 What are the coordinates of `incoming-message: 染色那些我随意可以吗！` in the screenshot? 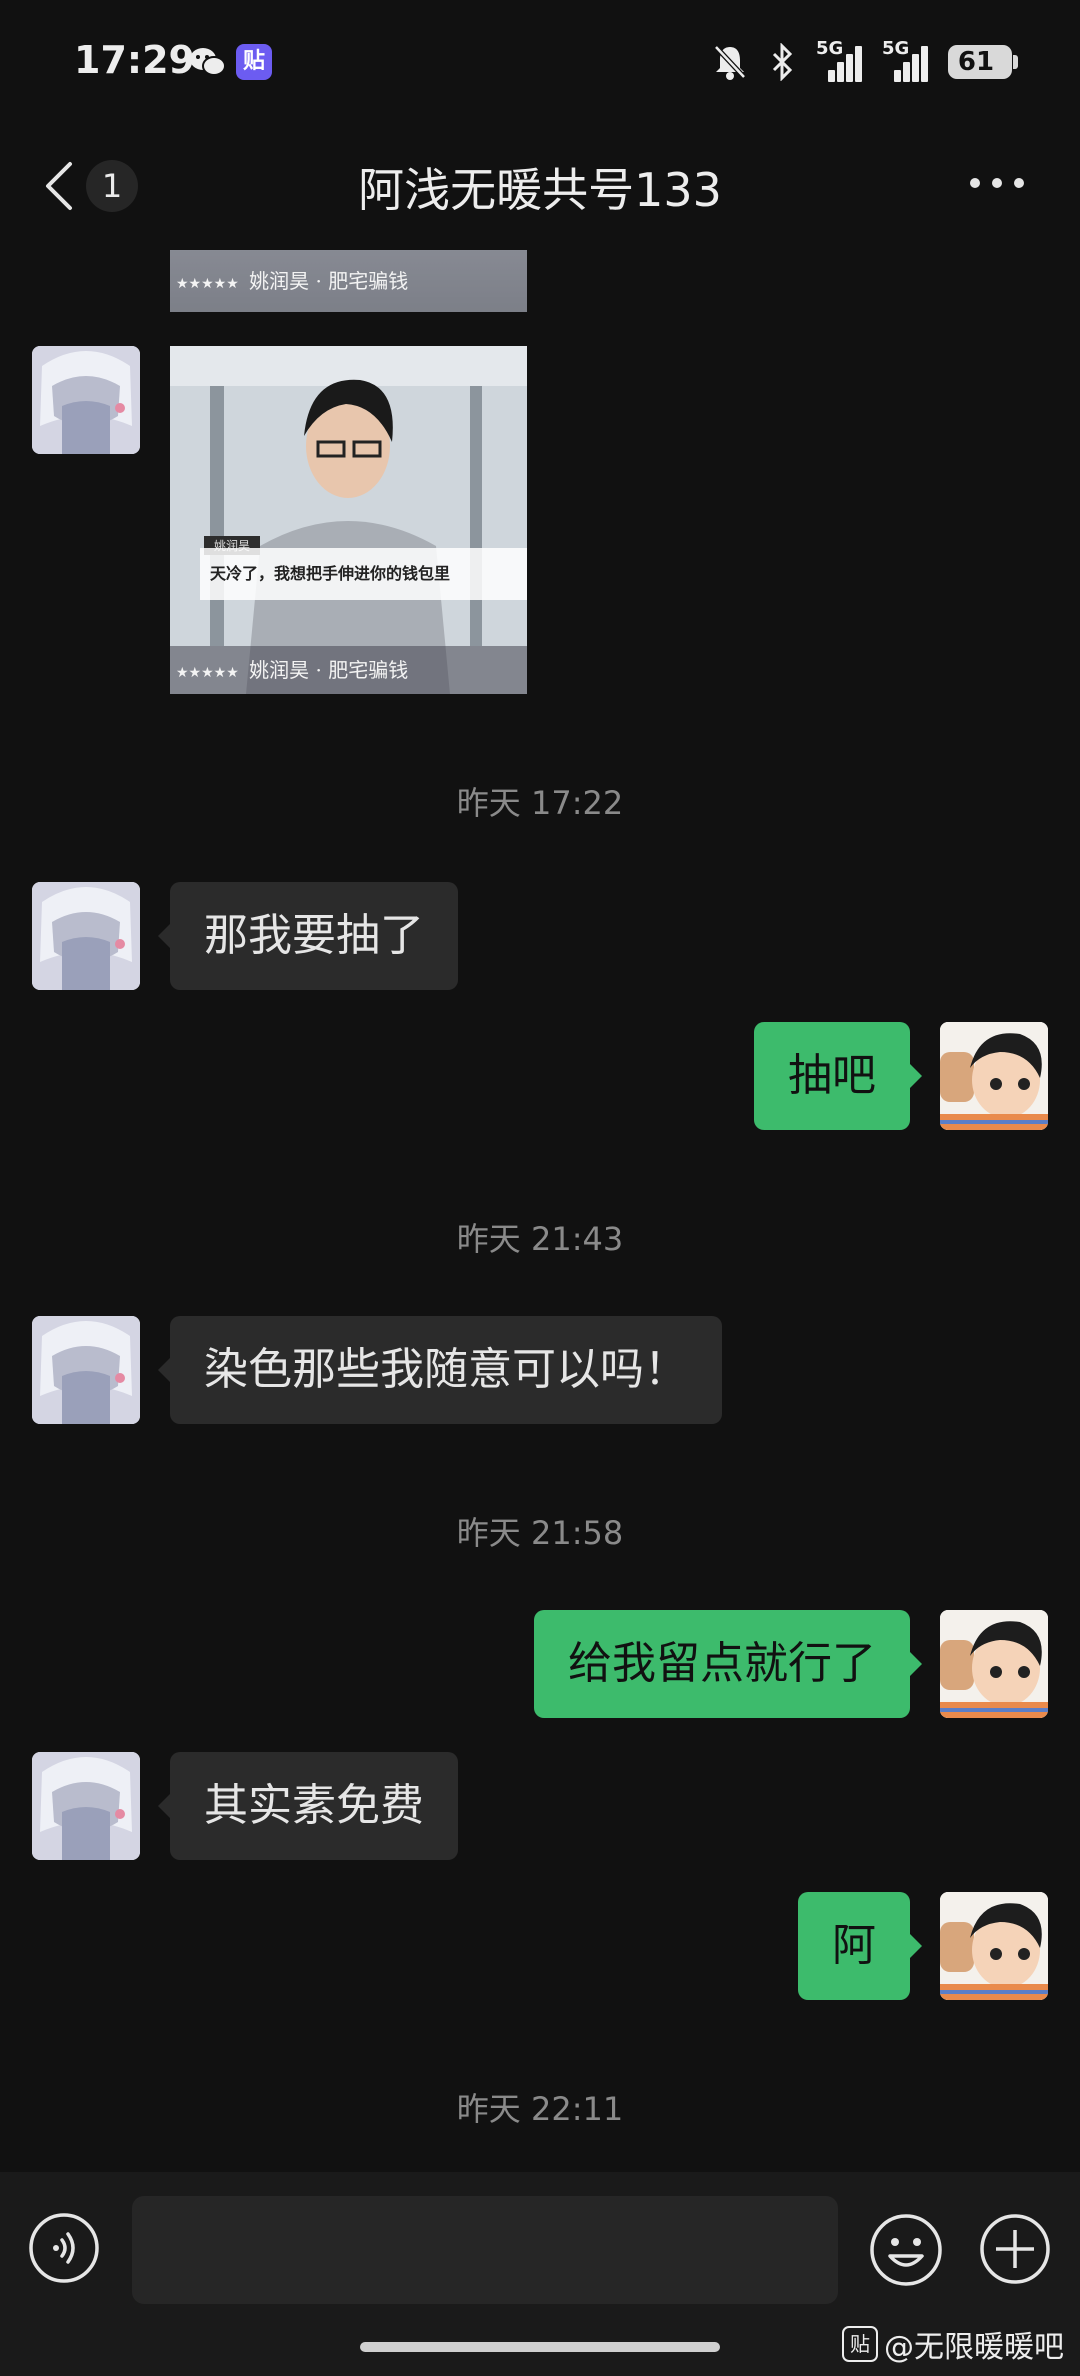 It's located at (440, 1370).